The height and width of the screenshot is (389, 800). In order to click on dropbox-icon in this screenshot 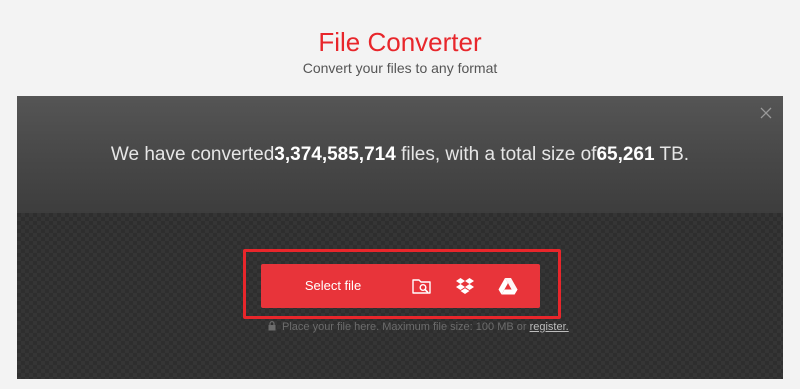, I will do `click(465, 286)`.